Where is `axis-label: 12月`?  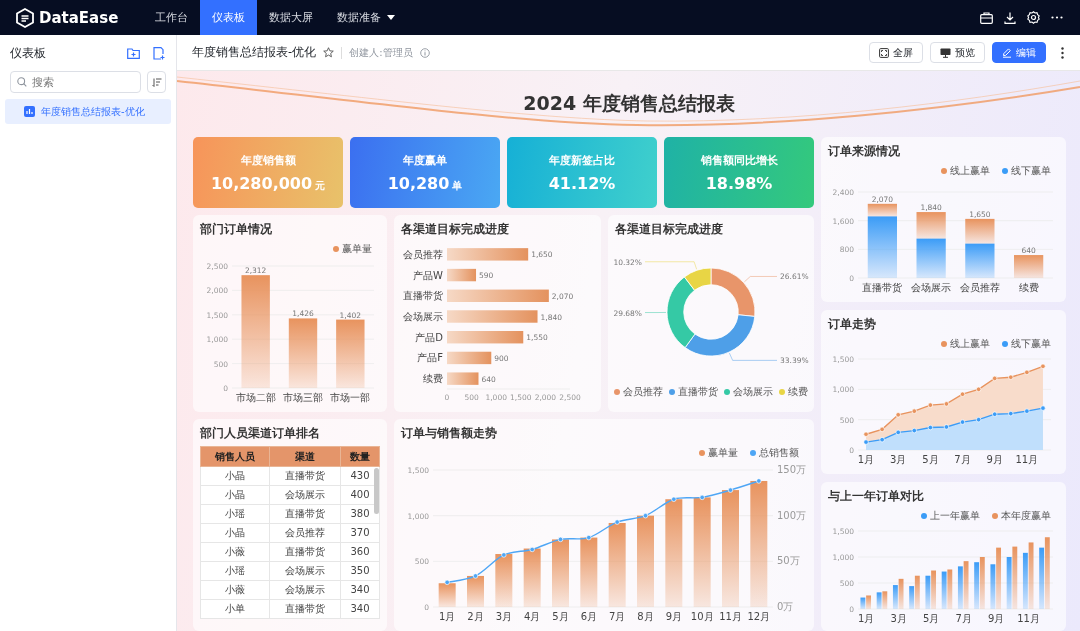 axis-label: 12月 is located at coordinates (759, 616).